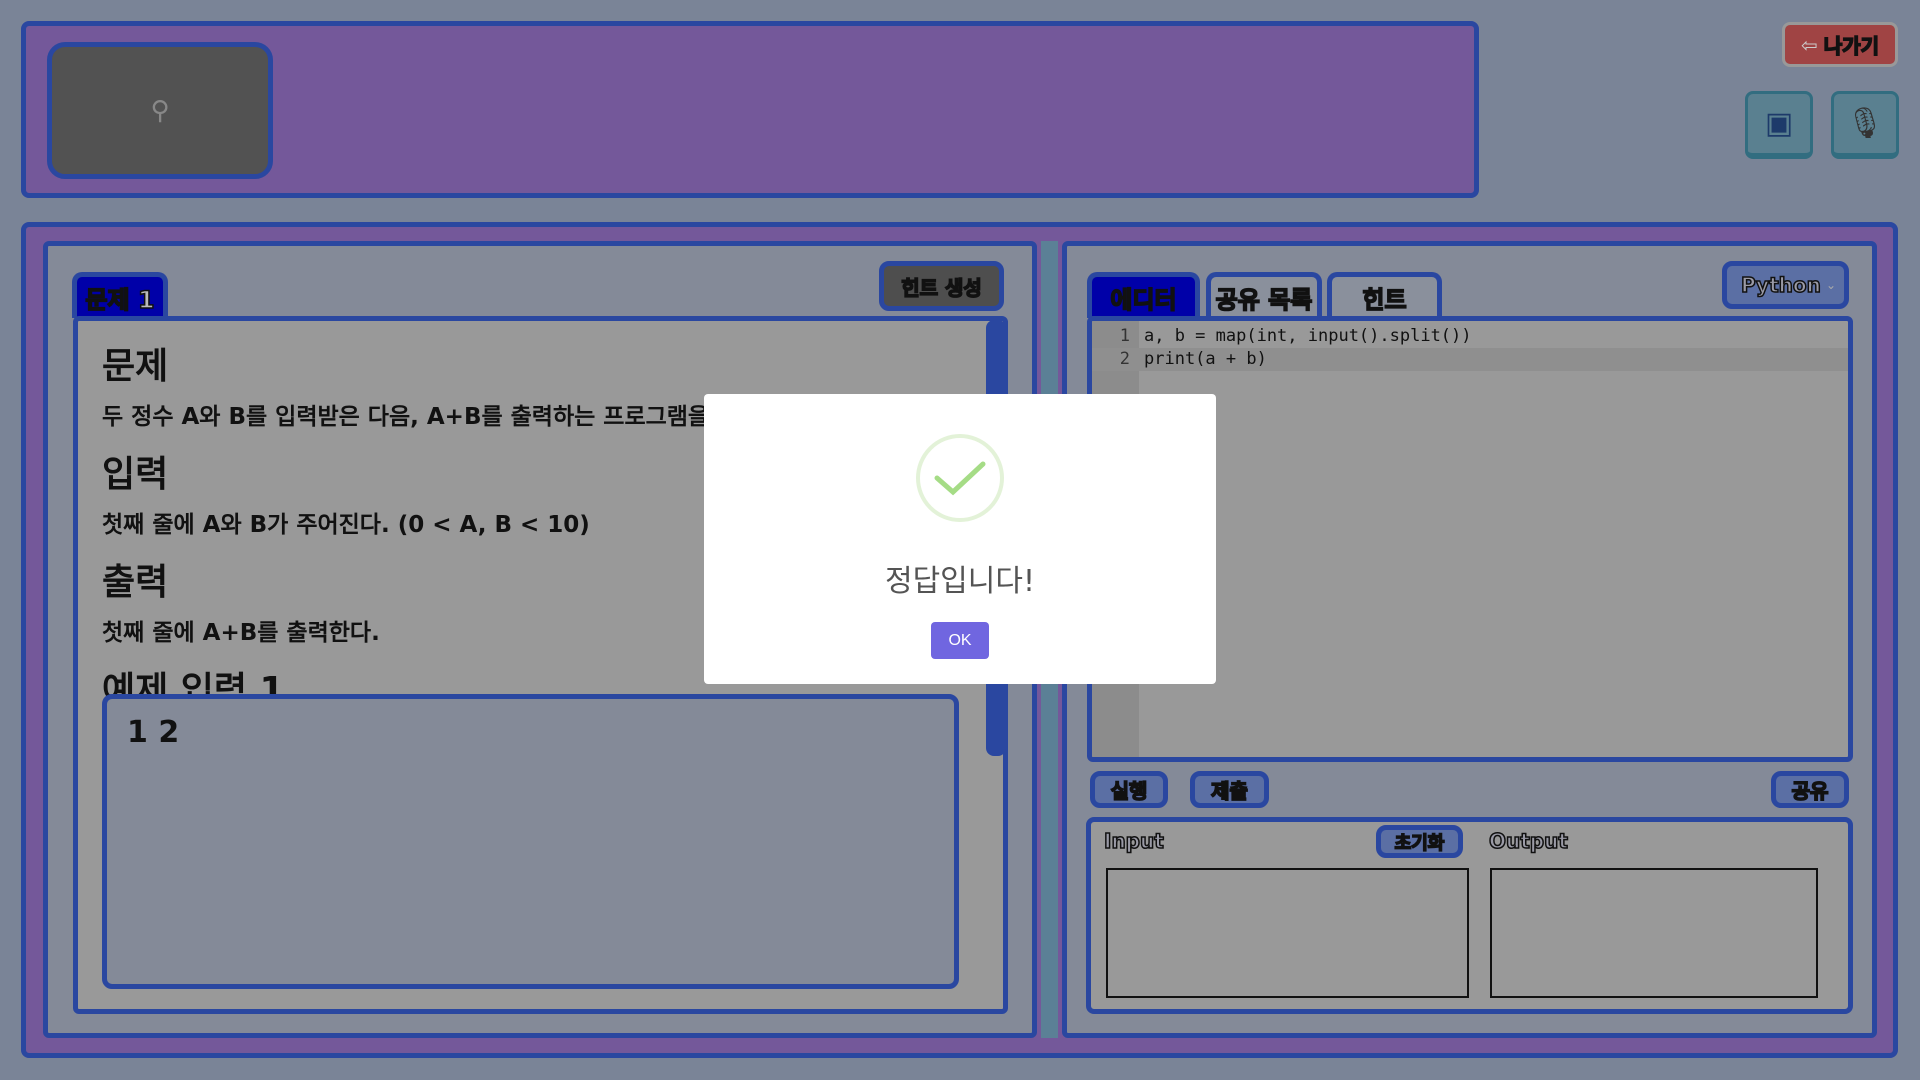 This screenshot has height=1080, width=1920. Describe the element at coordinates (960, 478) in the screenshot. I see `check-icon` at that location.